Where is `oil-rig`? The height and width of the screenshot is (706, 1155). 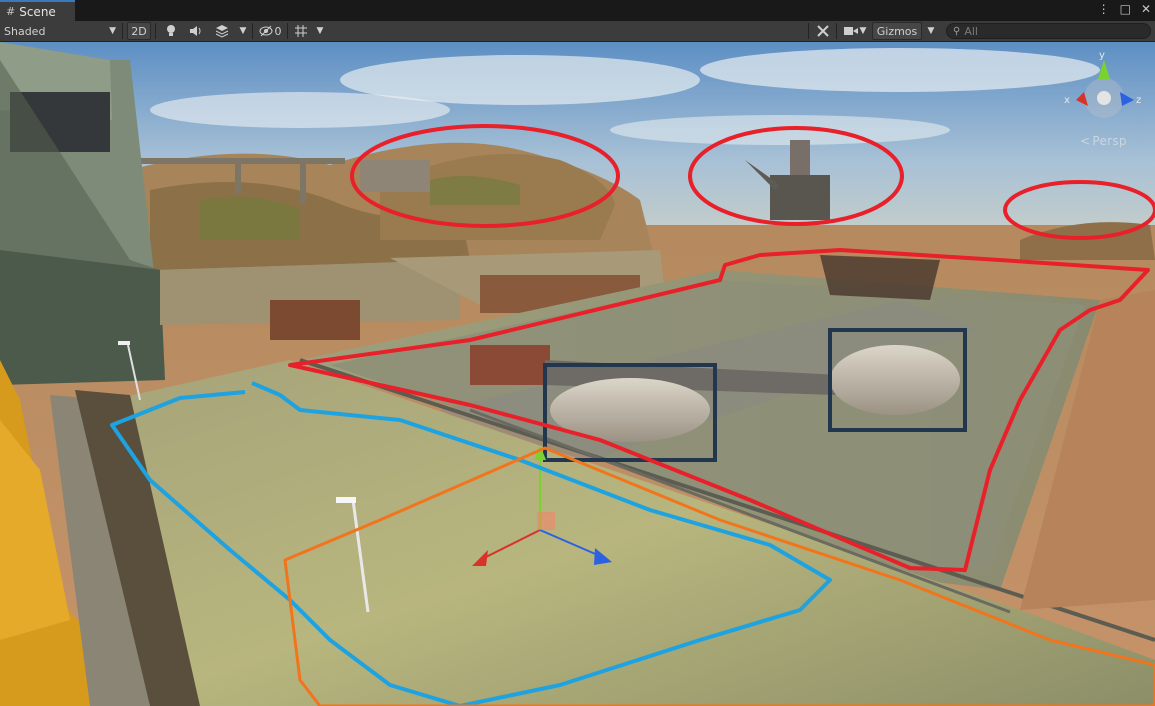 oil-rig is located at coordinates (800, 197).